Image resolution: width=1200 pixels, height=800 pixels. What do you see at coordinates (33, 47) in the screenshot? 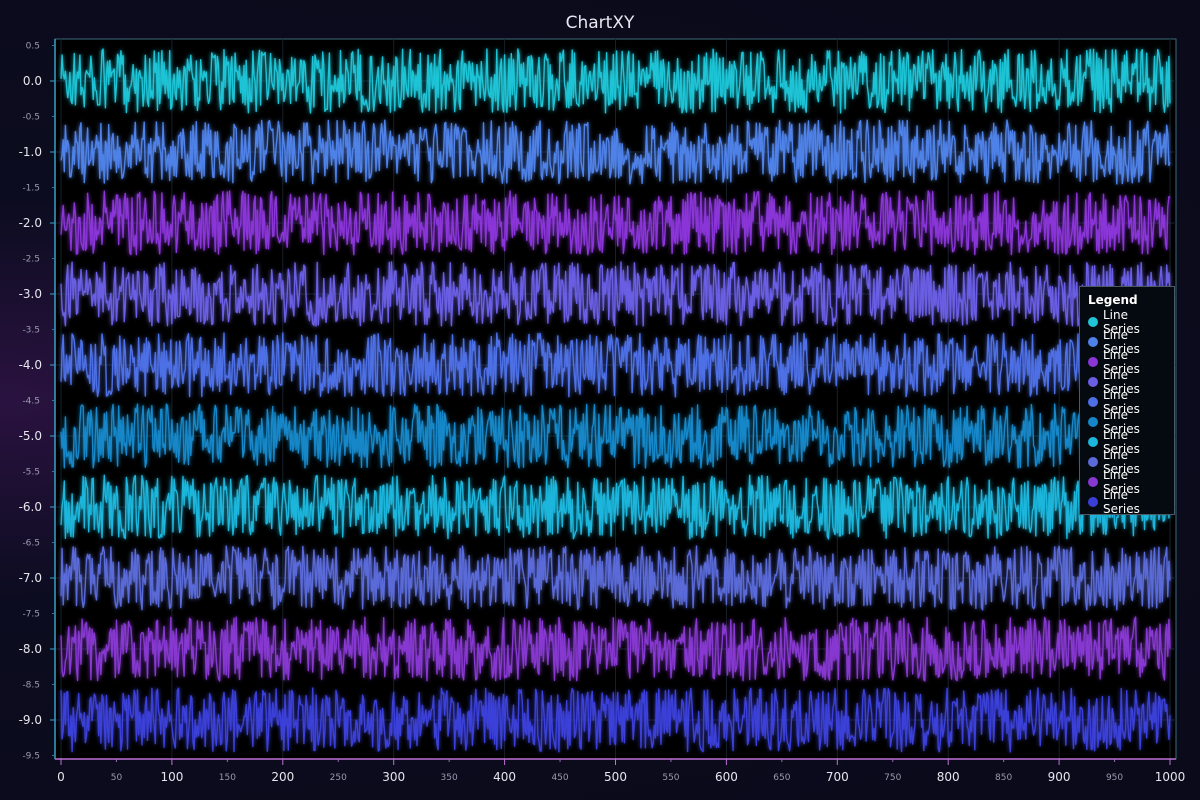
I see `y-minor-tick-label: 0.5` at bounding box center [33, 47].